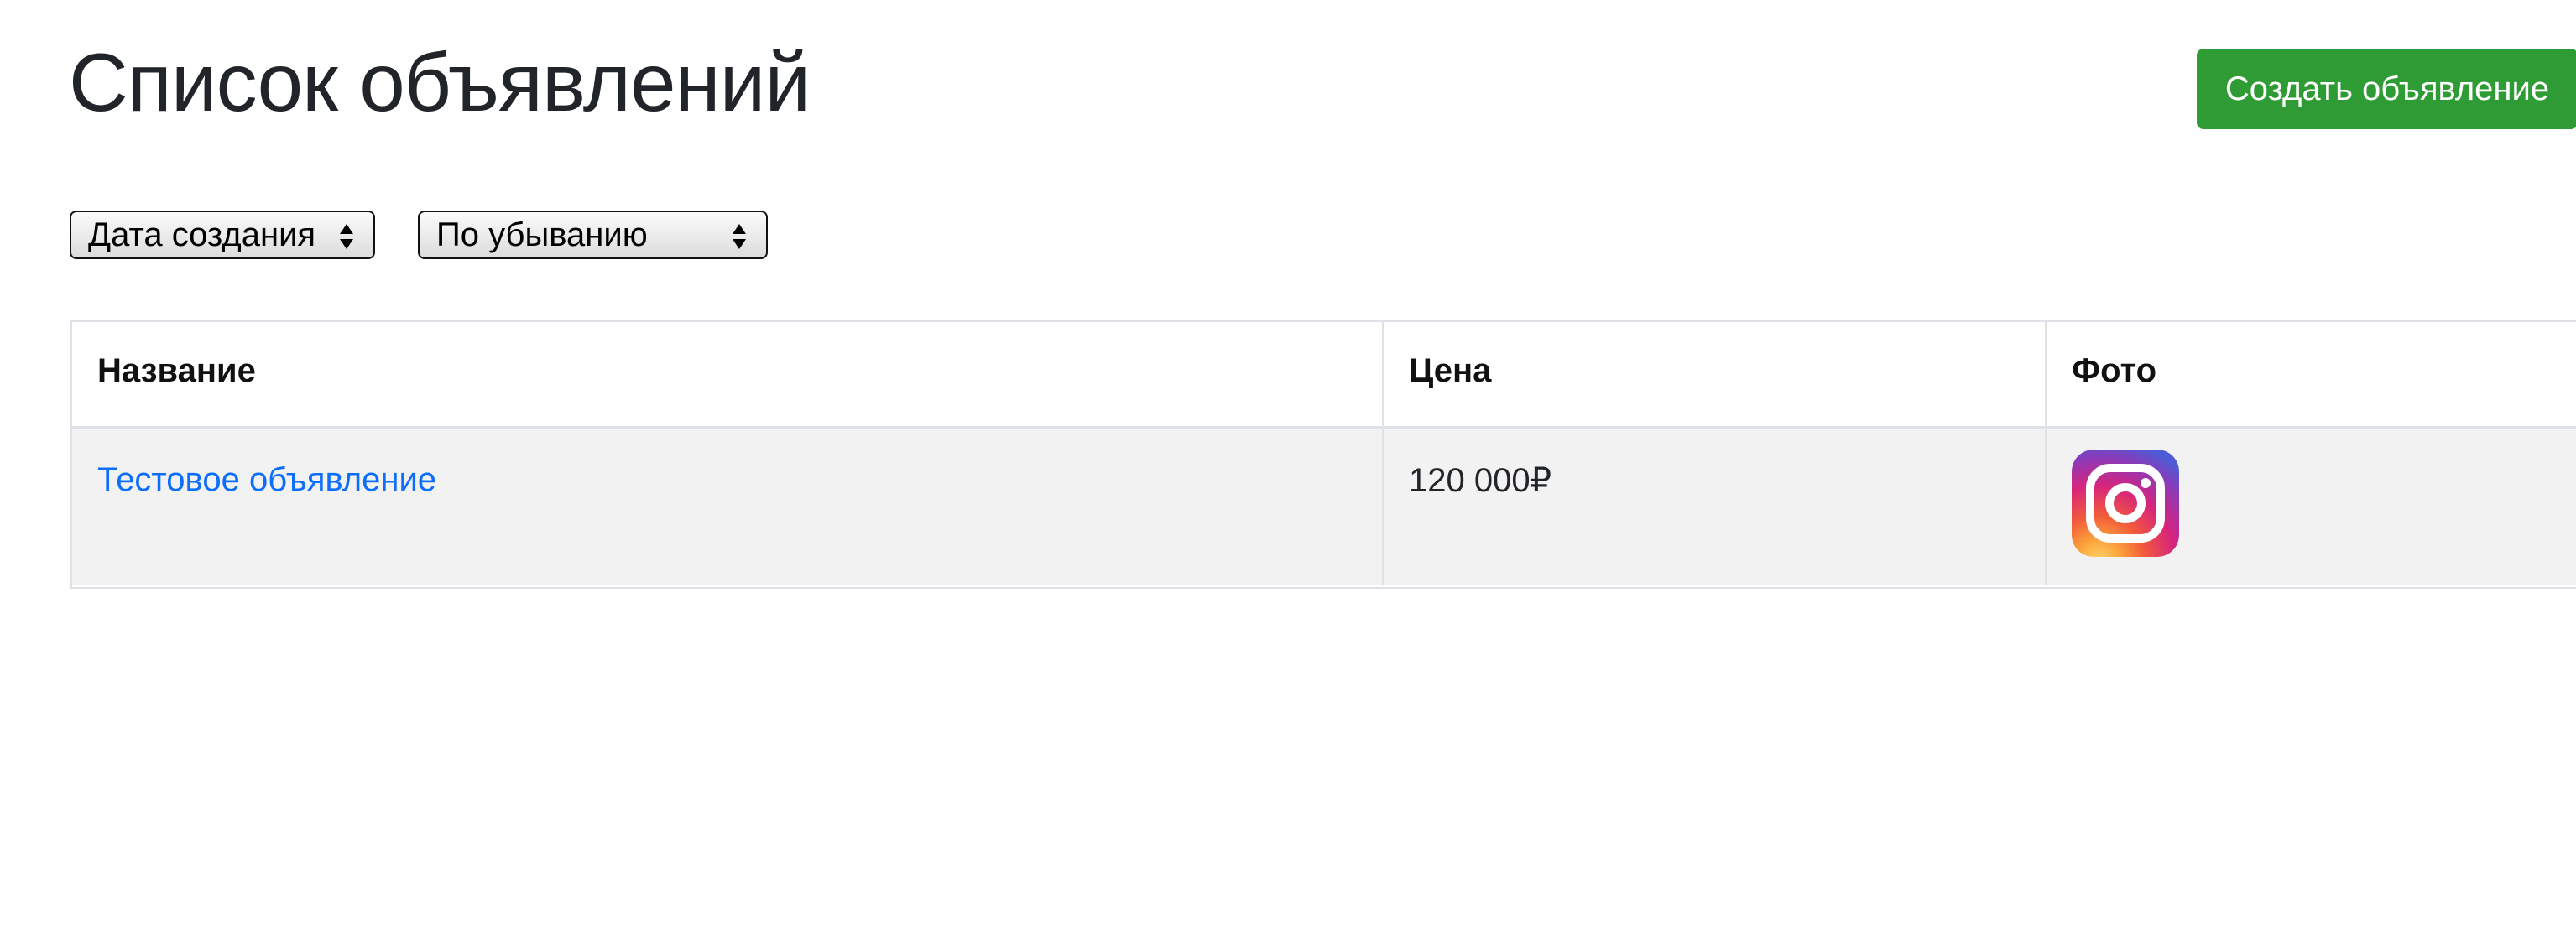 The image size is (2576, 946). What do you see at coordinates (1715, 506) in the screenshot?
I see `ad-price-cell: 120 000₽` at bounding box center [1715, 506].